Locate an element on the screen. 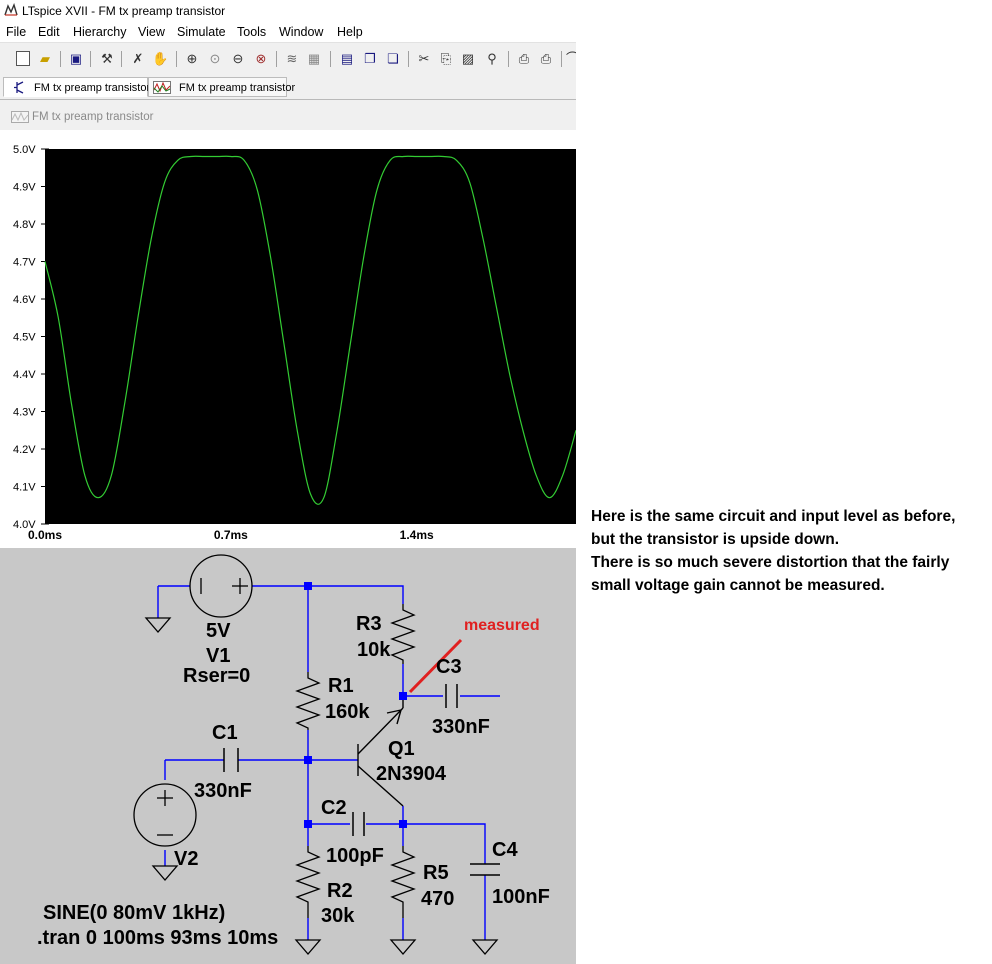 The height and width of the screenshot is (964, 992). v2-source-spec: SINE(0 80mV 1kHz) is located at coordinates (134, 913).